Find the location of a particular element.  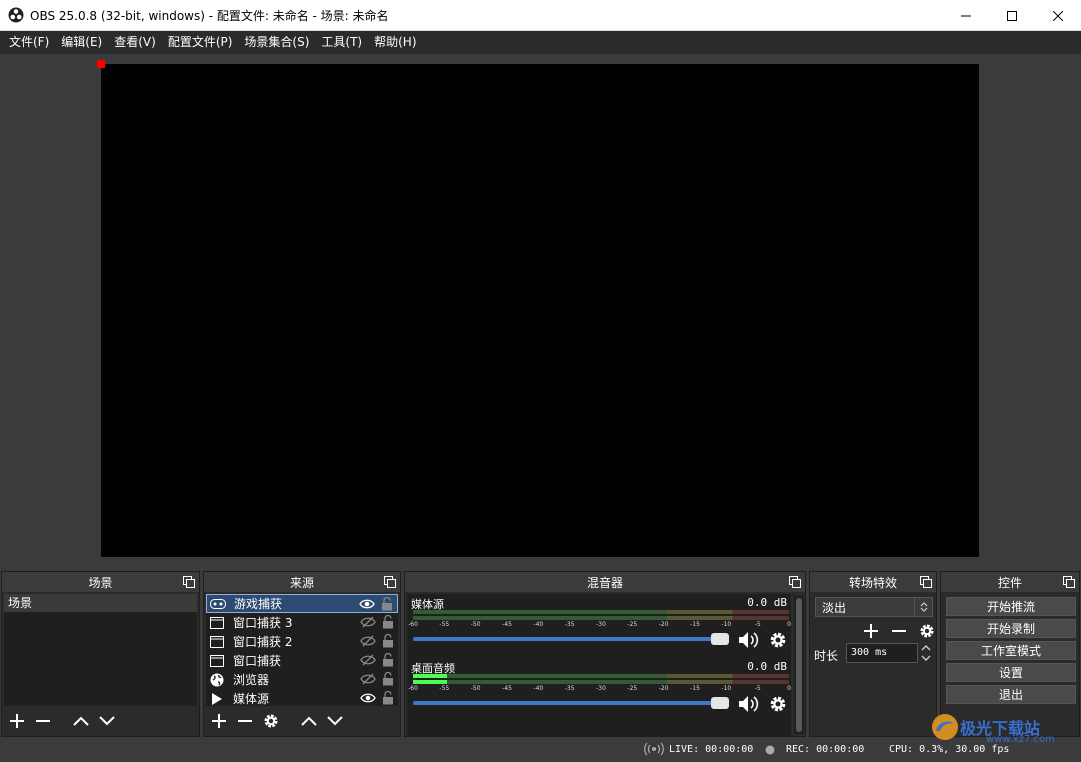

controls-title: 控件 is located at coordinates (1009, 582).